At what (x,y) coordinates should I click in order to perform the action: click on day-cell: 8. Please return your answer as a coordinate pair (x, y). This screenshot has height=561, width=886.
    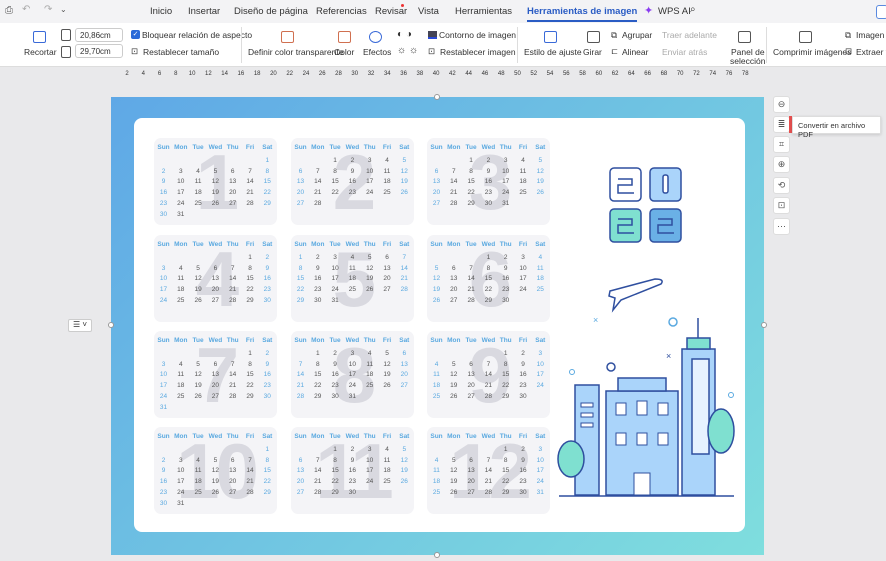
    Looking at the image, I should click on (505, 460).